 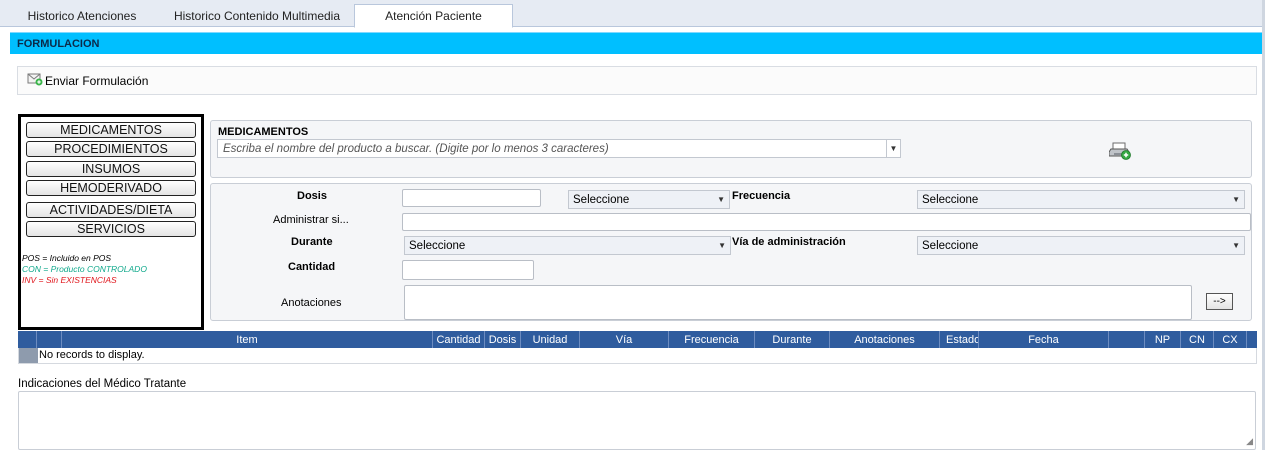 I want to click on search-title: MEDICAMENTOS, so click(x=263, y=132).